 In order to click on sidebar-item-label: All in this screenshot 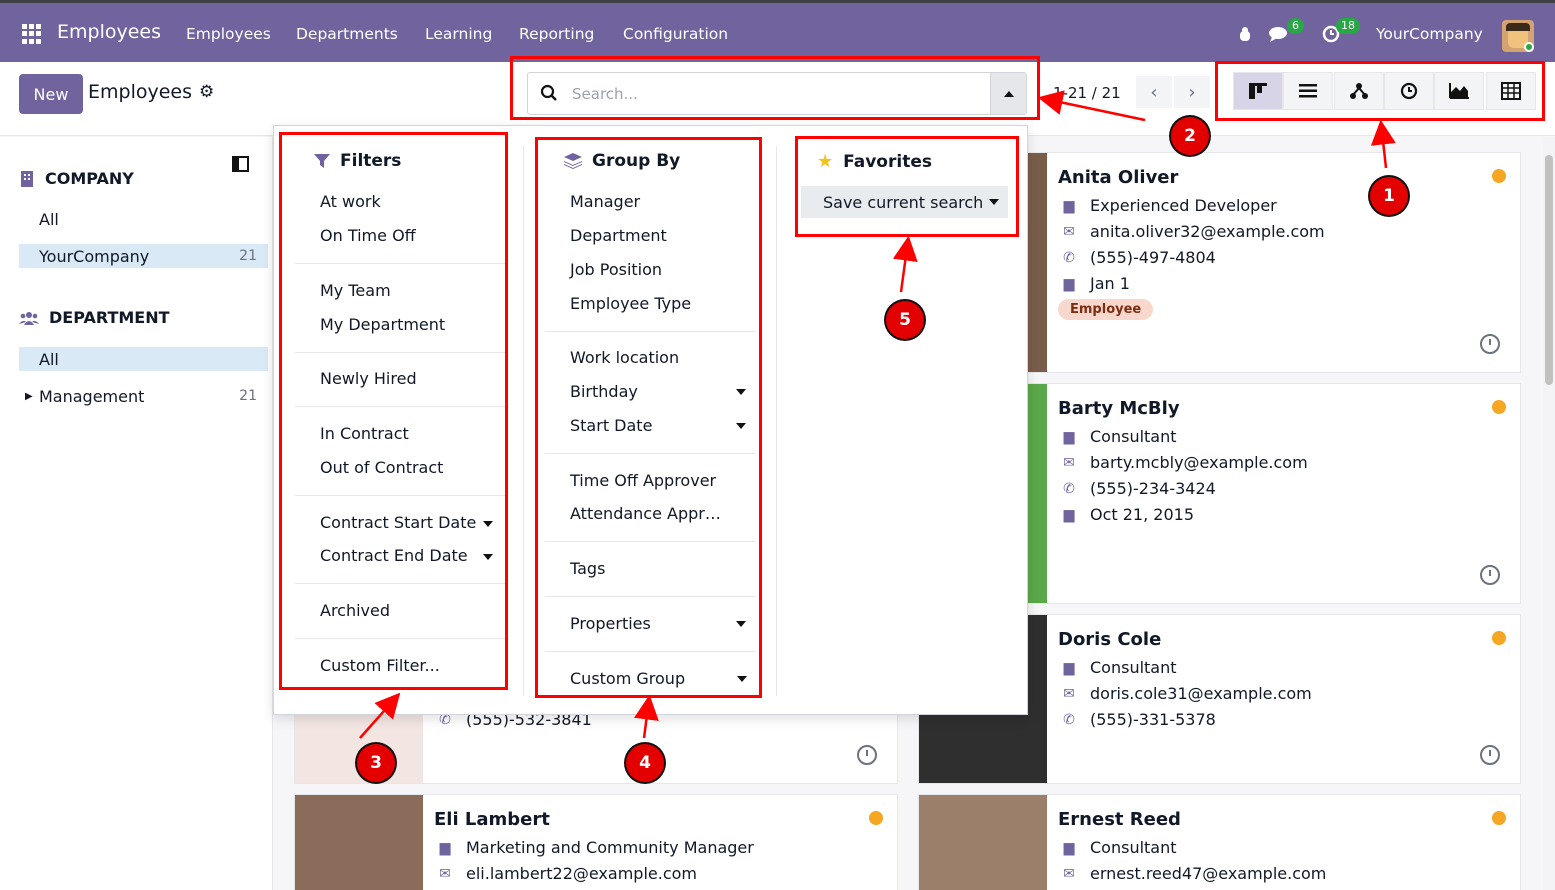, I will do `click(49, 219)`.